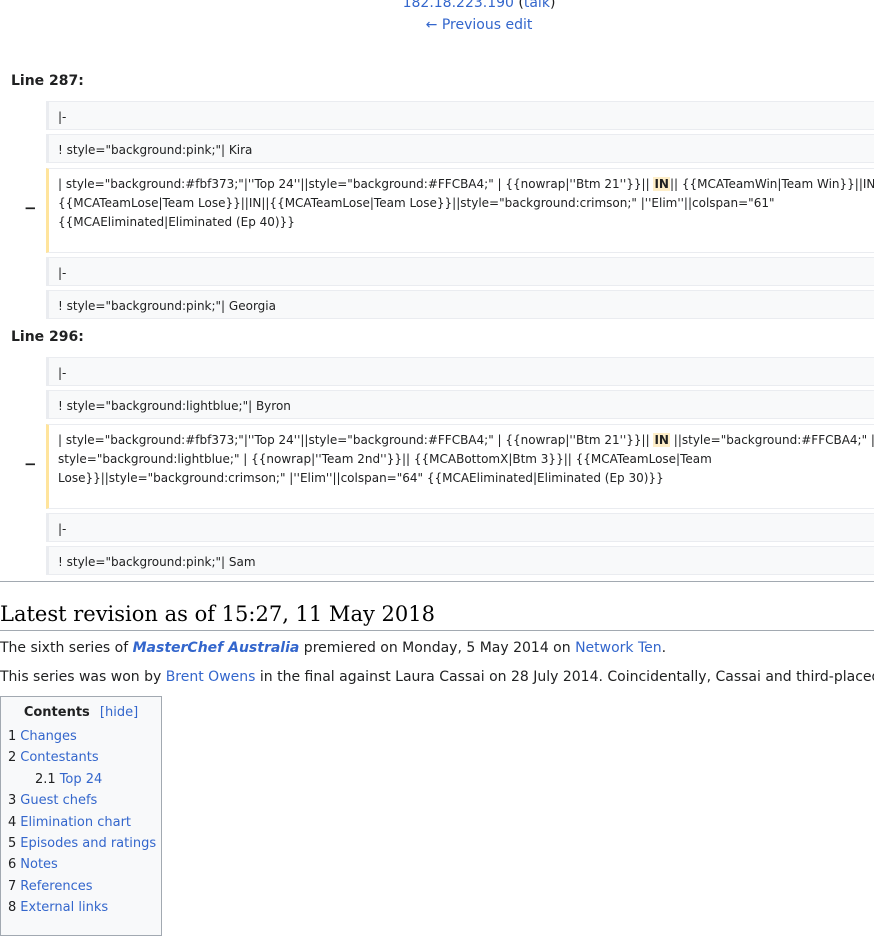 The image size is (874, 936). Describe the element at coordinates (81, 886) in the screenshot. I see `toc-item-references: 7 References` at that location.